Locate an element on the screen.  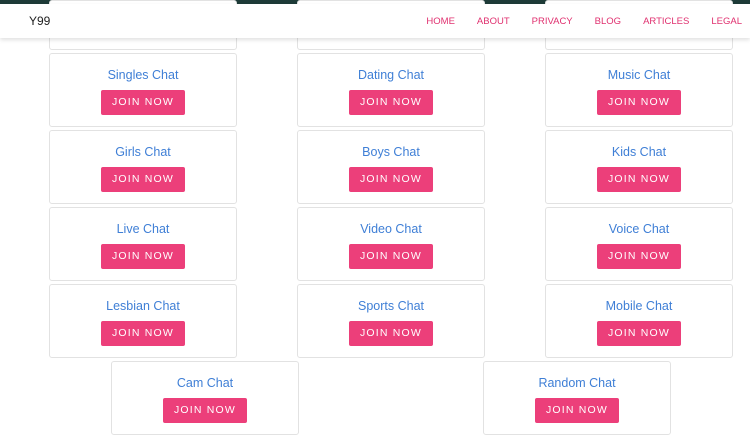
card-title: Music Chat is located at coordinates (639, 75).